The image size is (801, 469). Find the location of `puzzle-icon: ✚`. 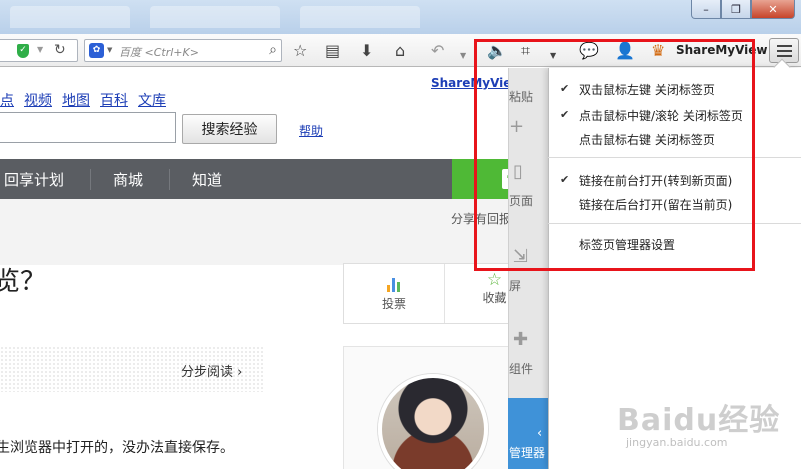

puzzle-icon: ✚ is located at coordinates (521, 339).